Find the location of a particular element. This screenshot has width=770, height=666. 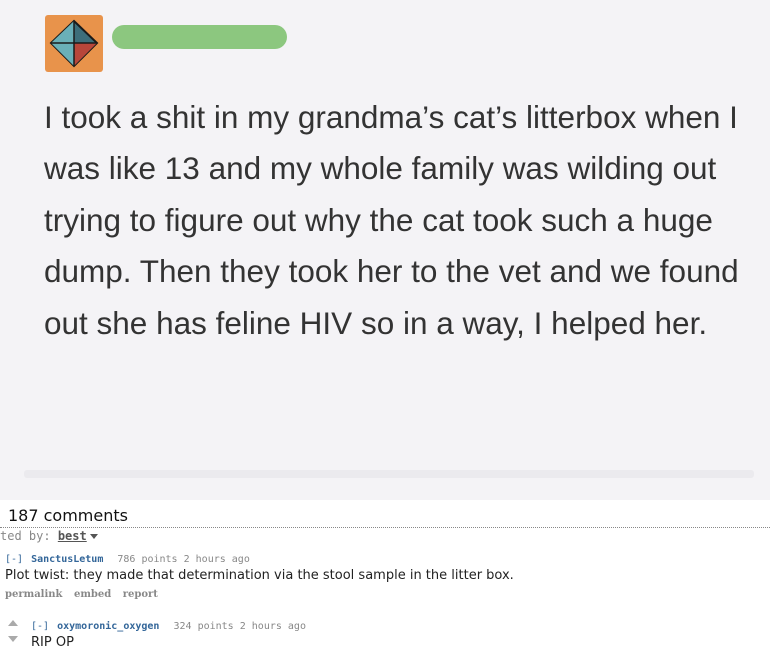

comment-body: RIP OP is located at coordinates (52, 642).